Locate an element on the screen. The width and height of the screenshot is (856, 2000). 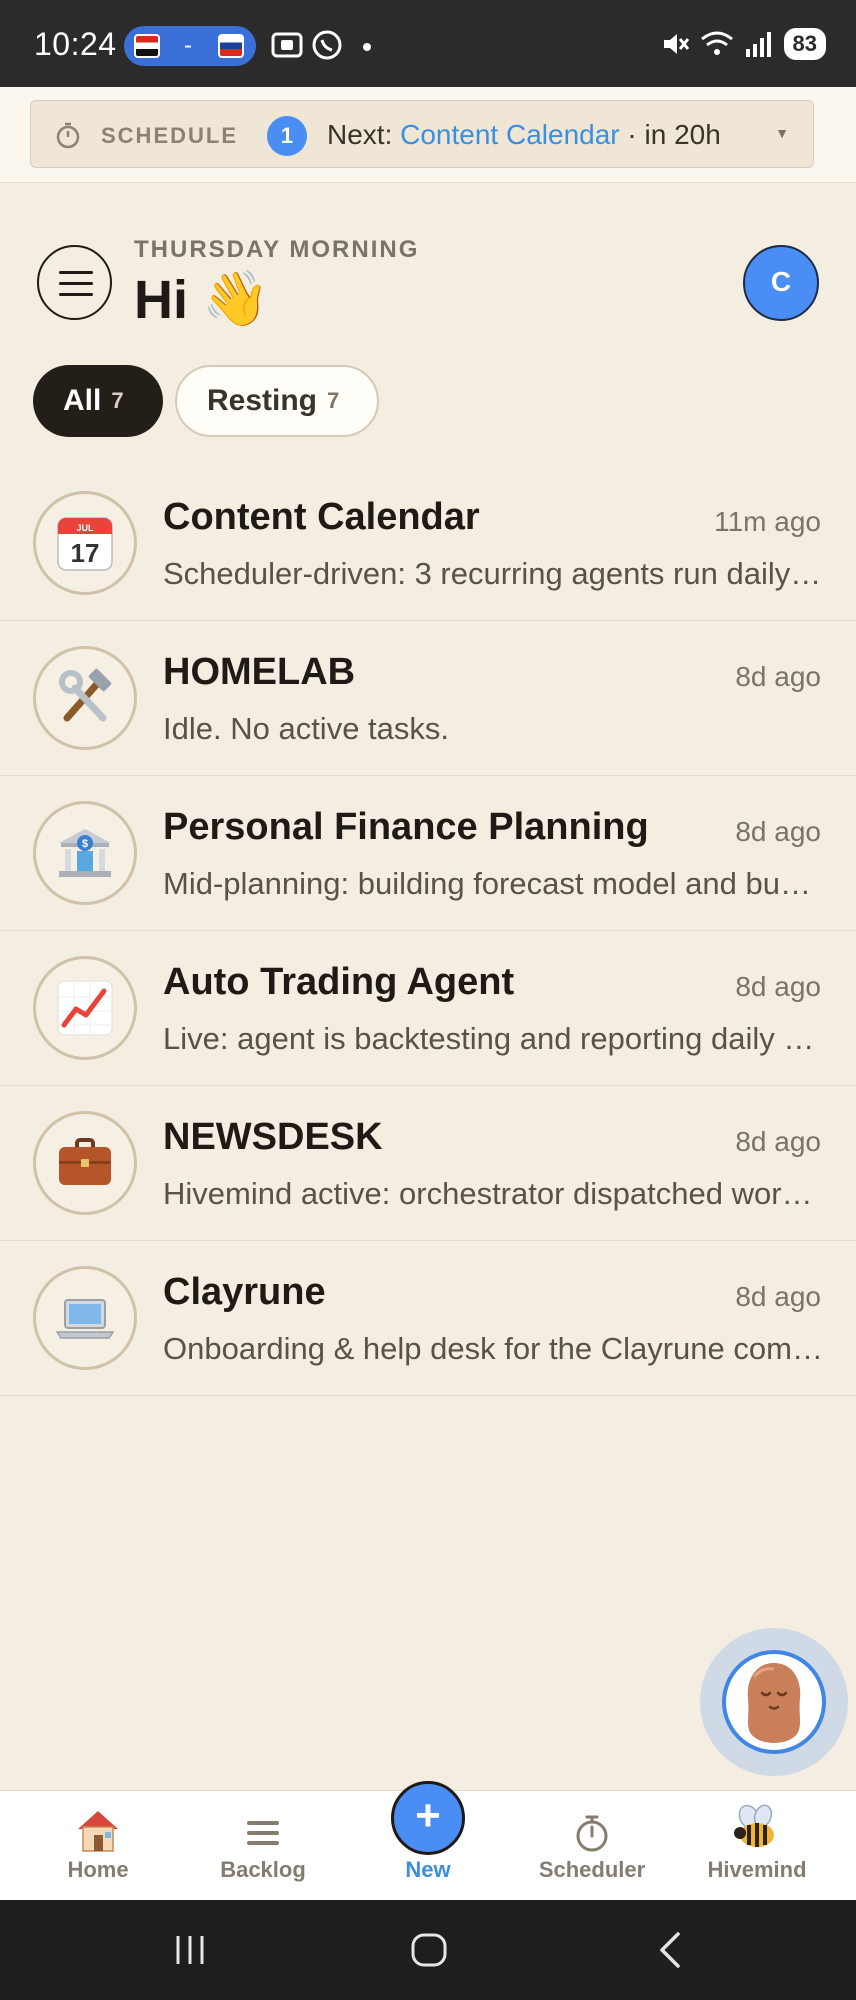
filter-chip-label: Resting is located at coordinates (262, 400).